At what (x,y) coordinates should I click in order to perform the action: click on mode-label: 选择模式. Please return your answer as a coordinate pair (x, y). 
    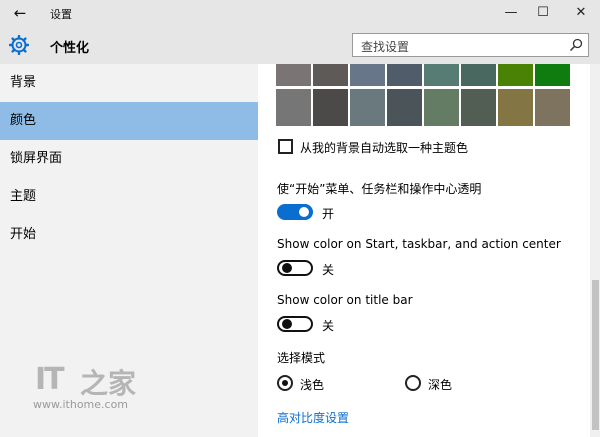
    Looking at the image, I should click on (301, 358).